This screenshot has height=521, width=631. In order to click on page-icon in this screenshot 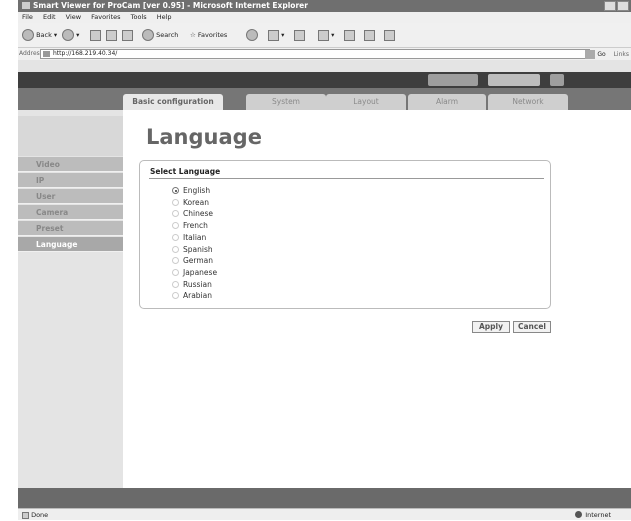, I will do `click(46, 54)`.